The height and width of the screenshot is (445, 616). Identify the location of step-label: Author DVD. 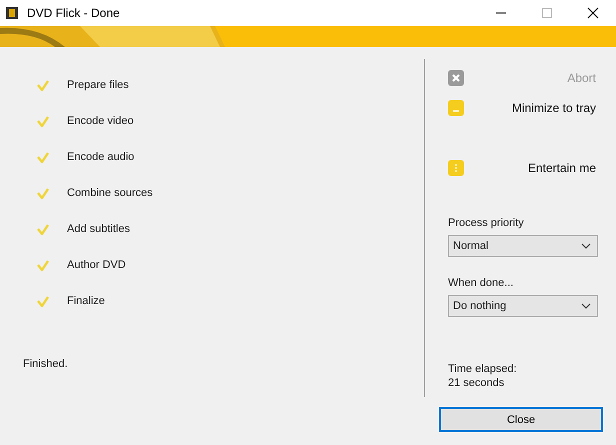
(96, 265).